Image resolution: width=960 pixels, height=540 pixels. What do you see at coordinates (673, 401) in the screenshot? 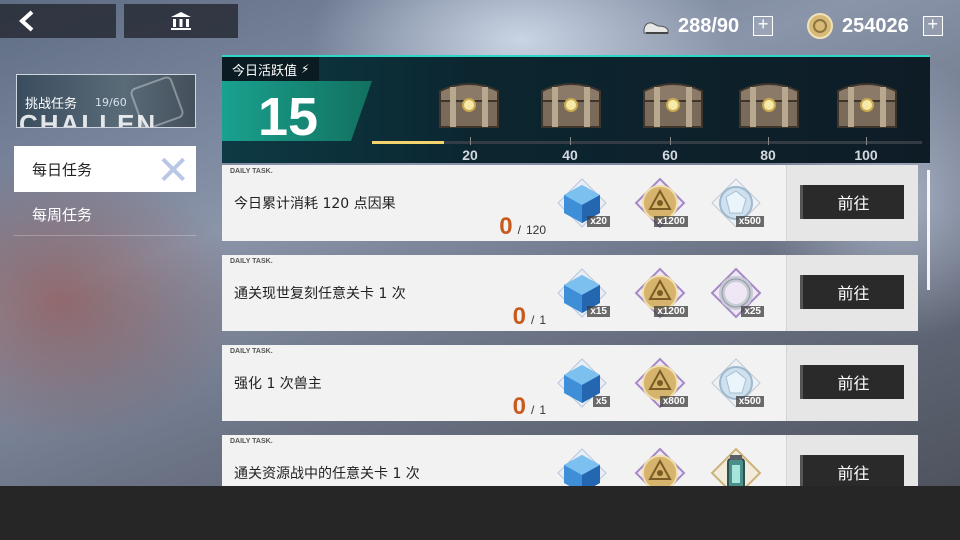
I see `reward-quantity: x800` at bounding box center [673, 401].